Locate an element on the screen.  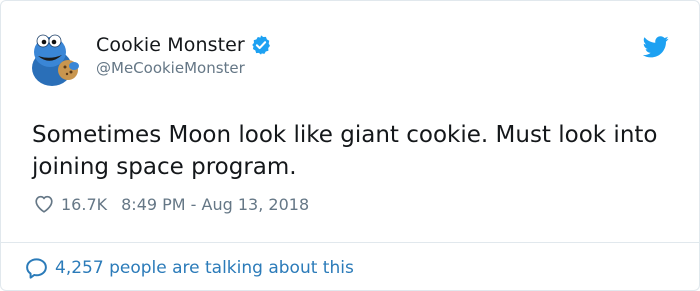
discussion-link: 4,257 people are talking about this is located at coordinates (189, 268).